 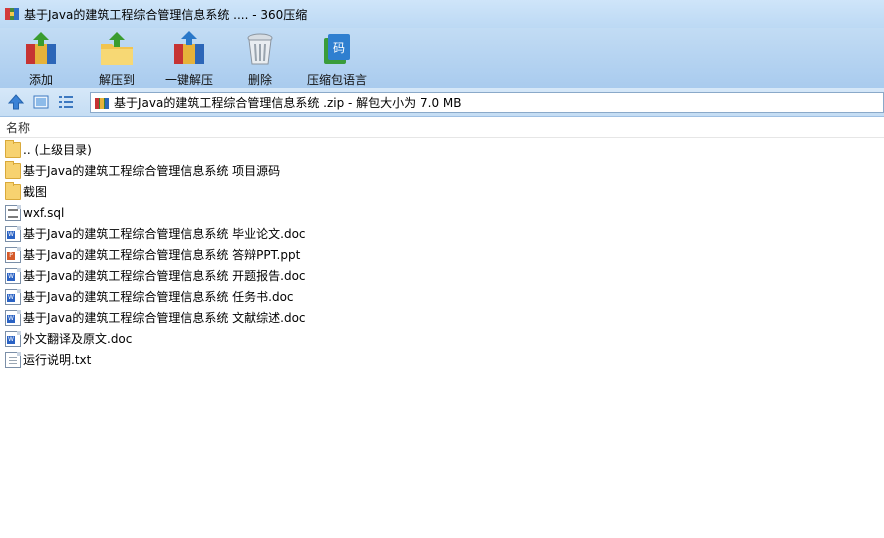 I want to click on zip-archive-icon, so click(x=102, y=103).